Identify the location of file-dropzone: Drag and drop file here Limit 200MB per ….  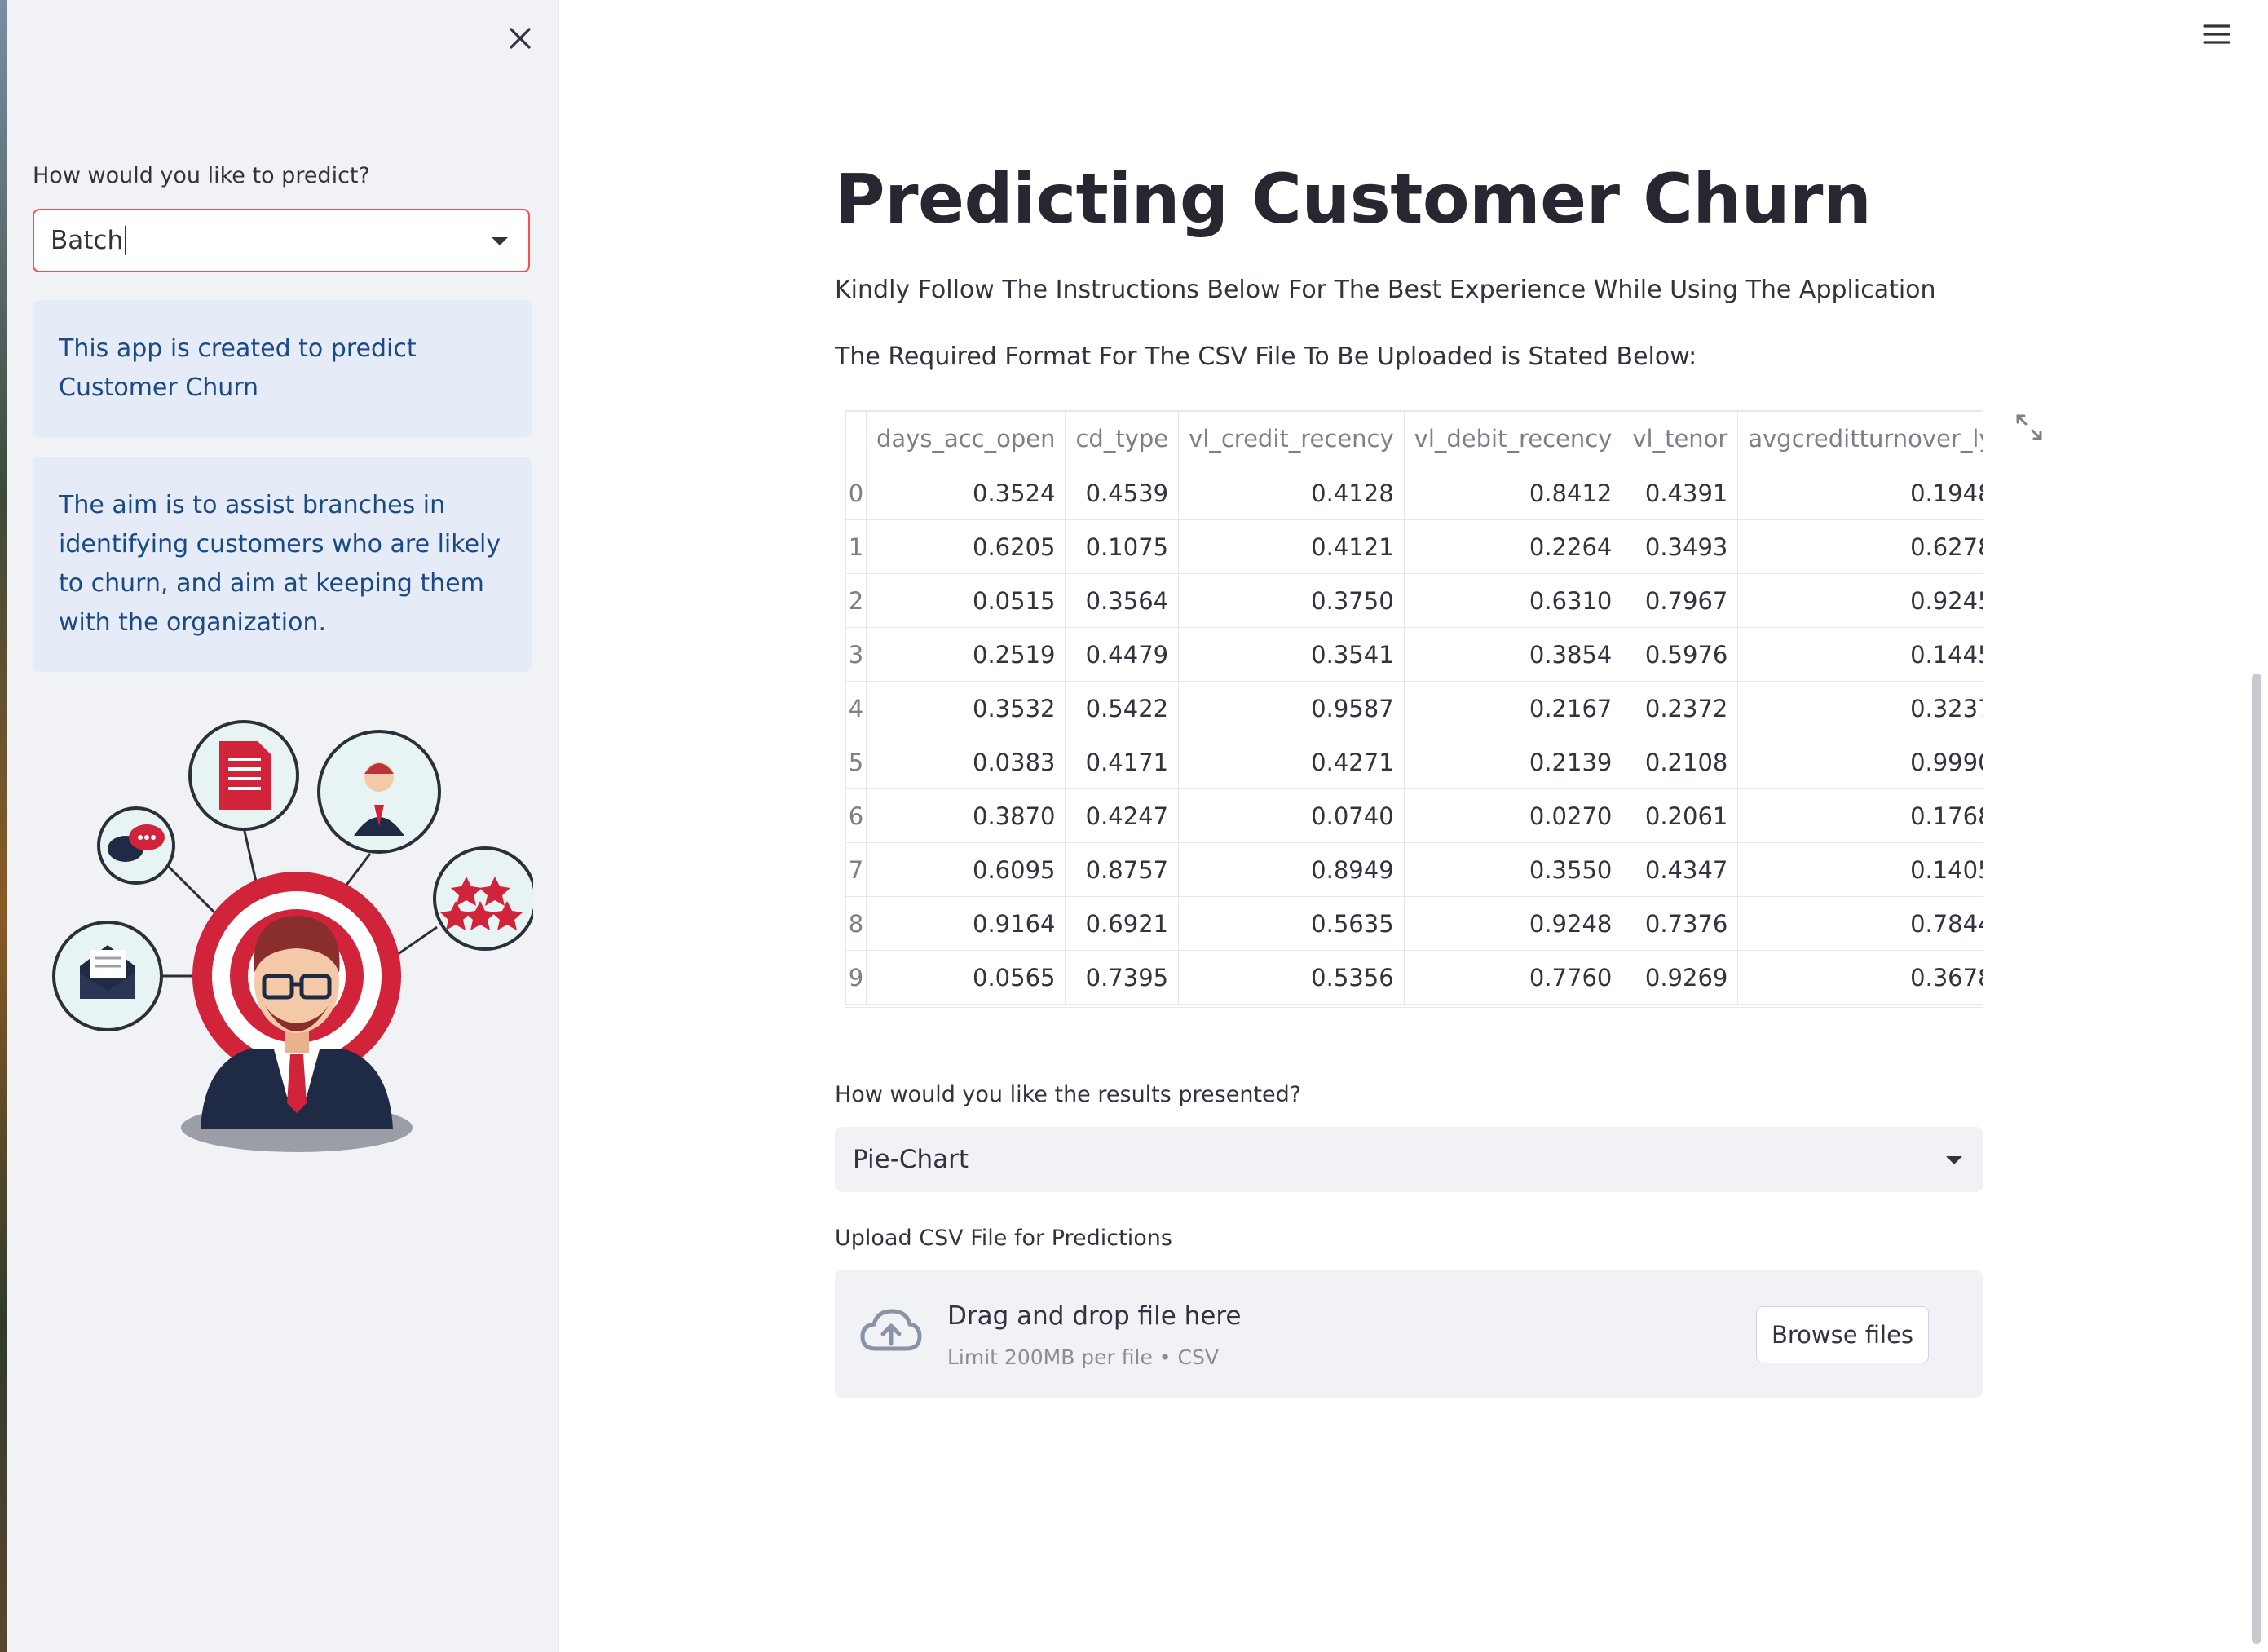
(1409, 1334).